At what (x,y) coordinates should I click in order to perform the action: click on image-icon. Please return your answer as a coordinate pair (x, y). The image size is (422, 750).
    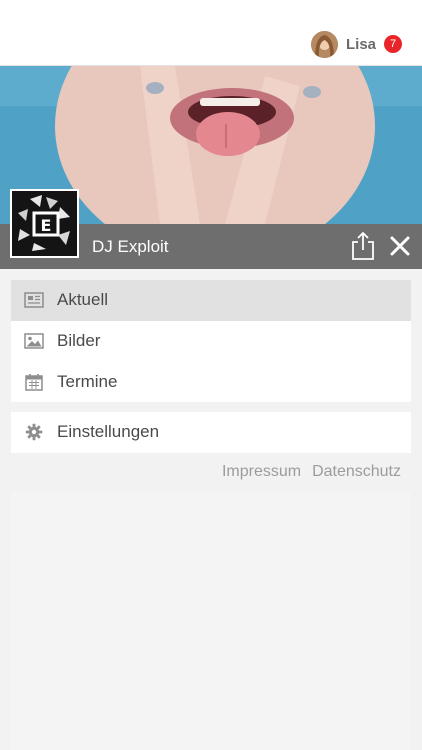
    Looking at the image, I should click on (34, 341).